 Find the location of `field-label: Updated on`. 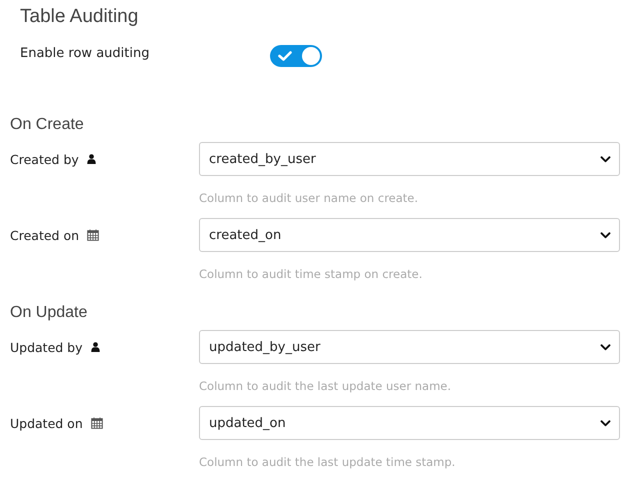

field-label: Updated on is located at coordinates (46, 423).